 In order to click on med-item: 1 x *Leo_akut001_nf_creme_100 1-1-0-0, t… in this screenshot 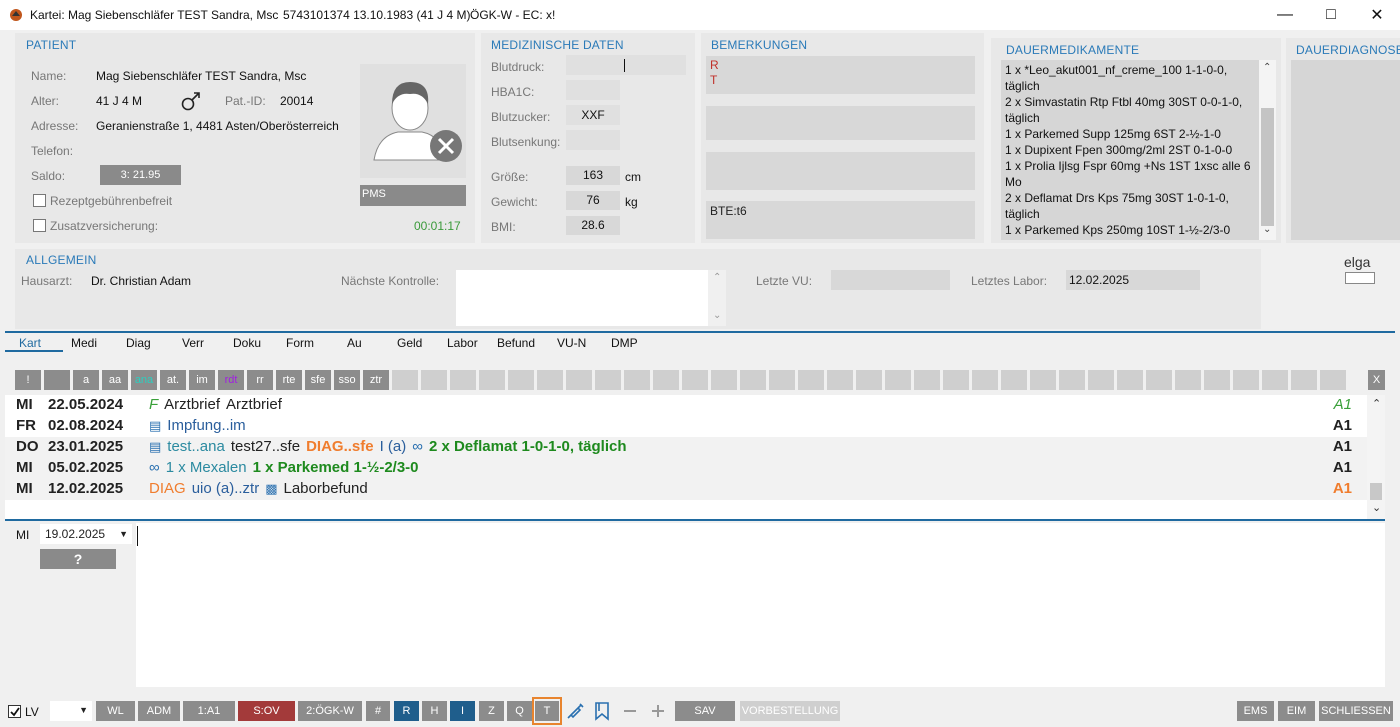, I will do `click(1130, 78)`.